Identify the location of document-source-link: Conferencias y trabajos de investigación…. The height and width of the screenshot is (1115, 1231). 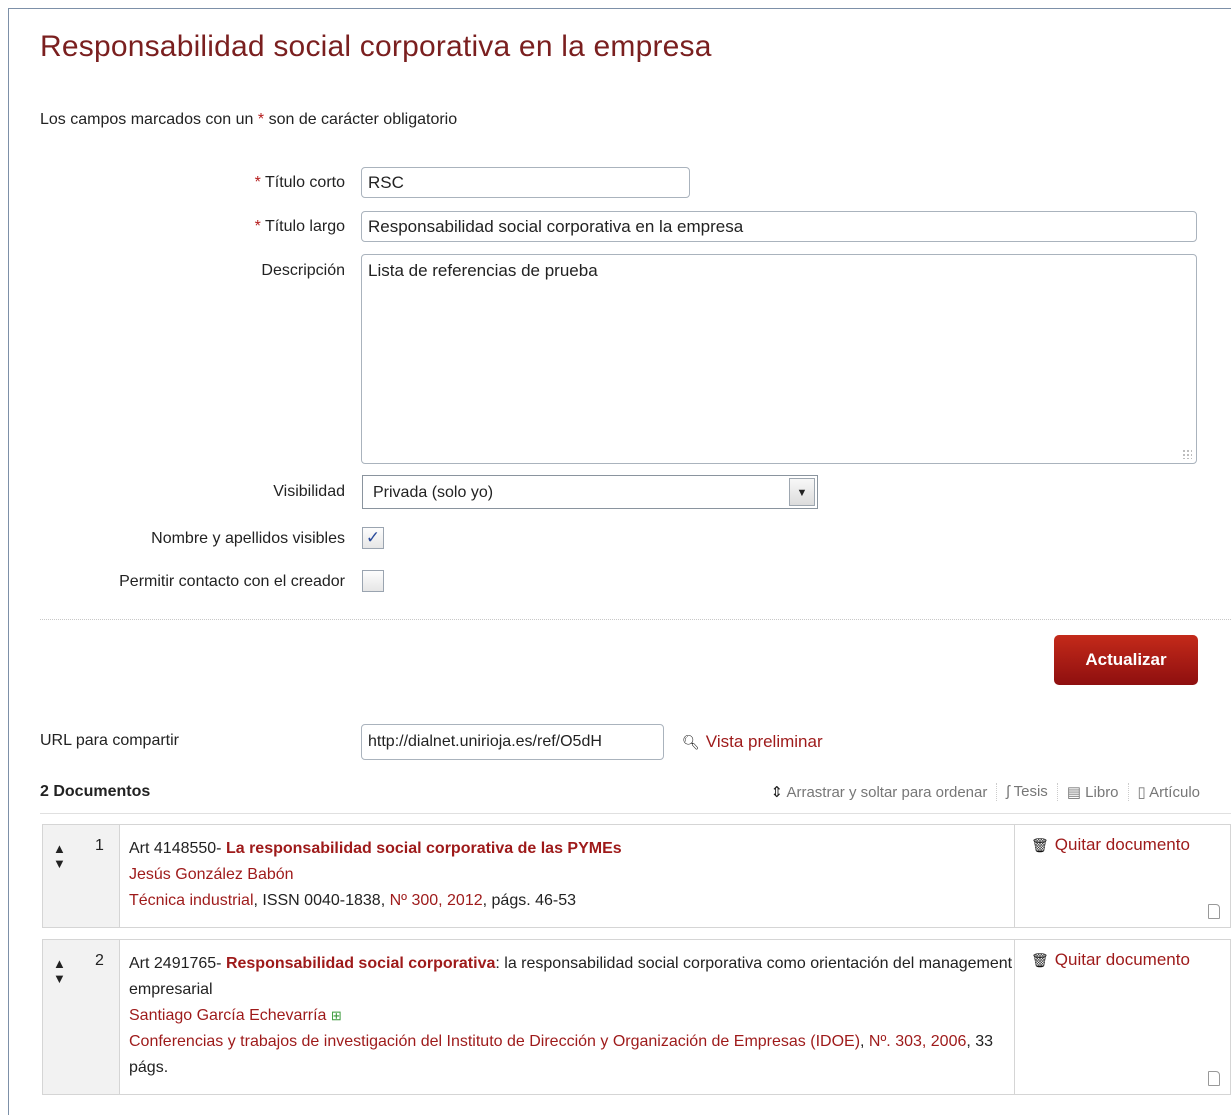
(494, 1041).